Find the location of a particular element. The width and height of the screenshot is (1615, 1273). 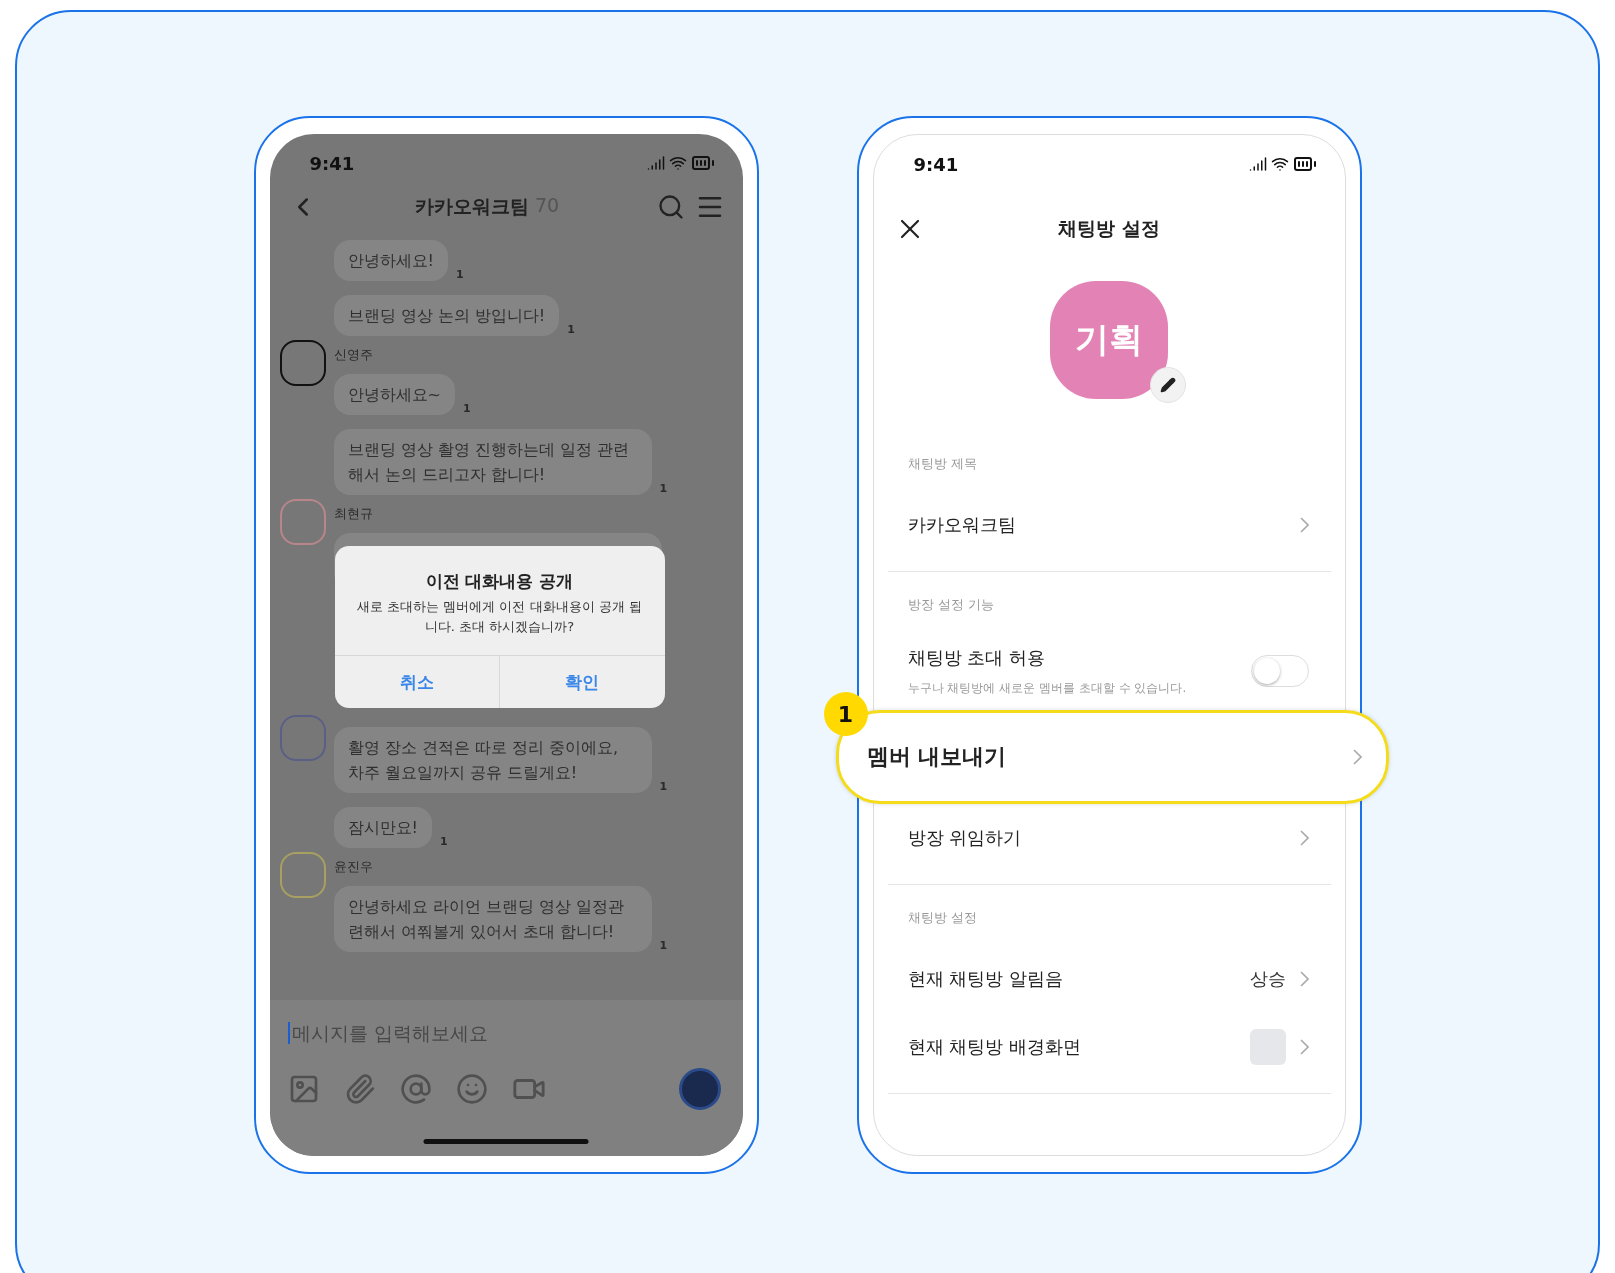

section-label: 방장 설정 기능 is located at coordinates (950, 605).